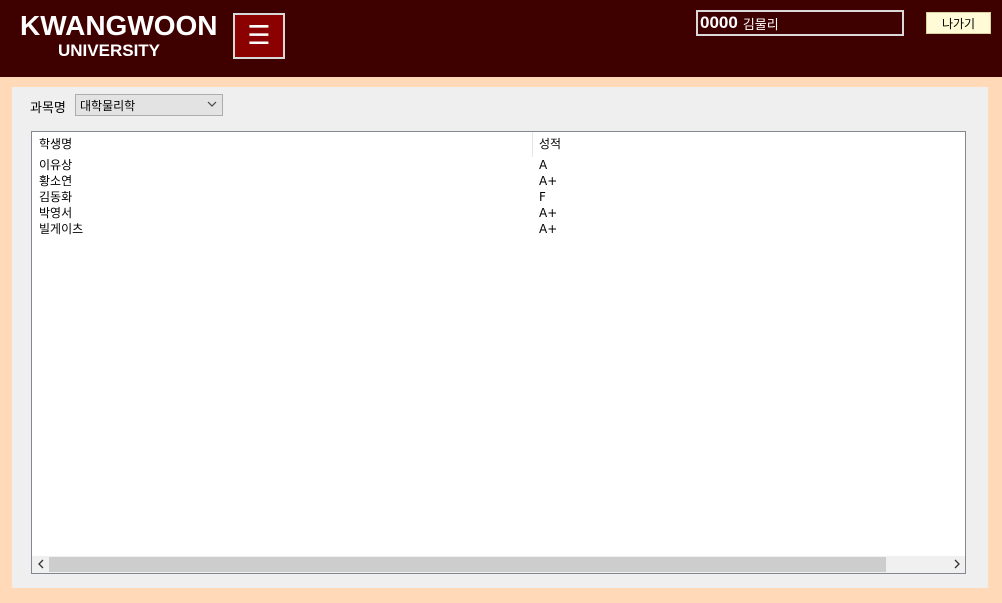 Image resolution: width=1002 pixels, height=603 pixels. Describe the element at coordinates (498, 213) in the screenshot. I see `table-row: 박영서 A+` at that location.